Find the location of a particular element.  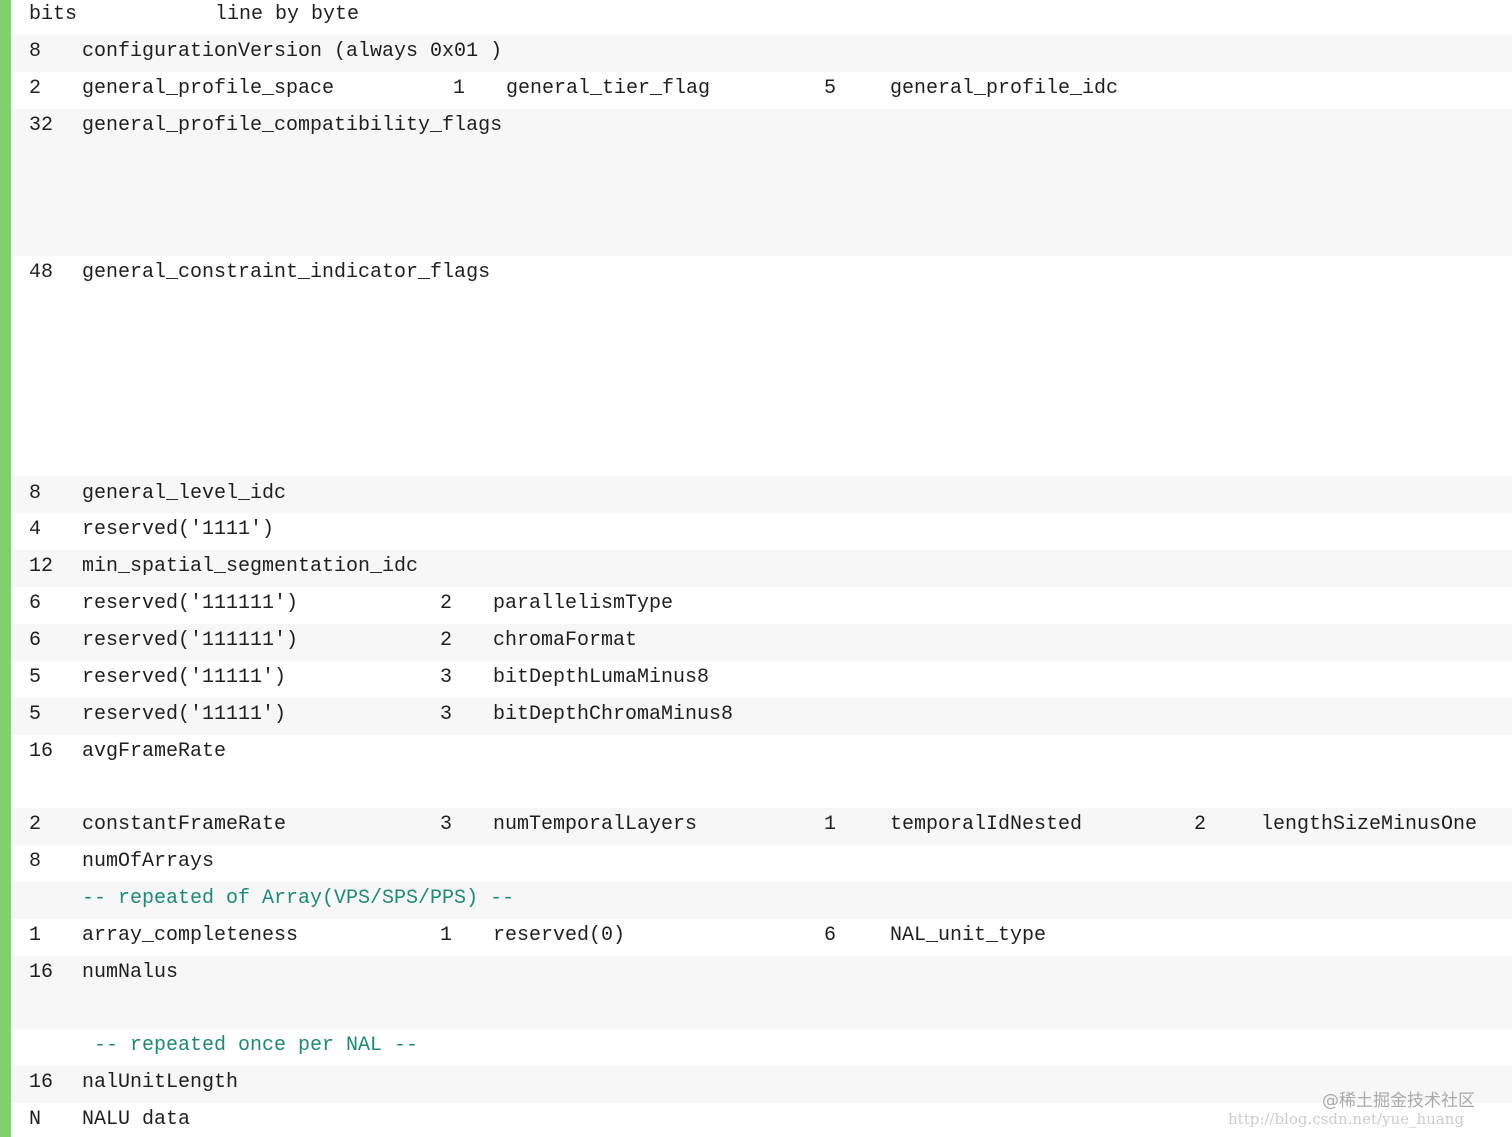

field-cell: NAL_unit_type is located at coordinates (968, 935).